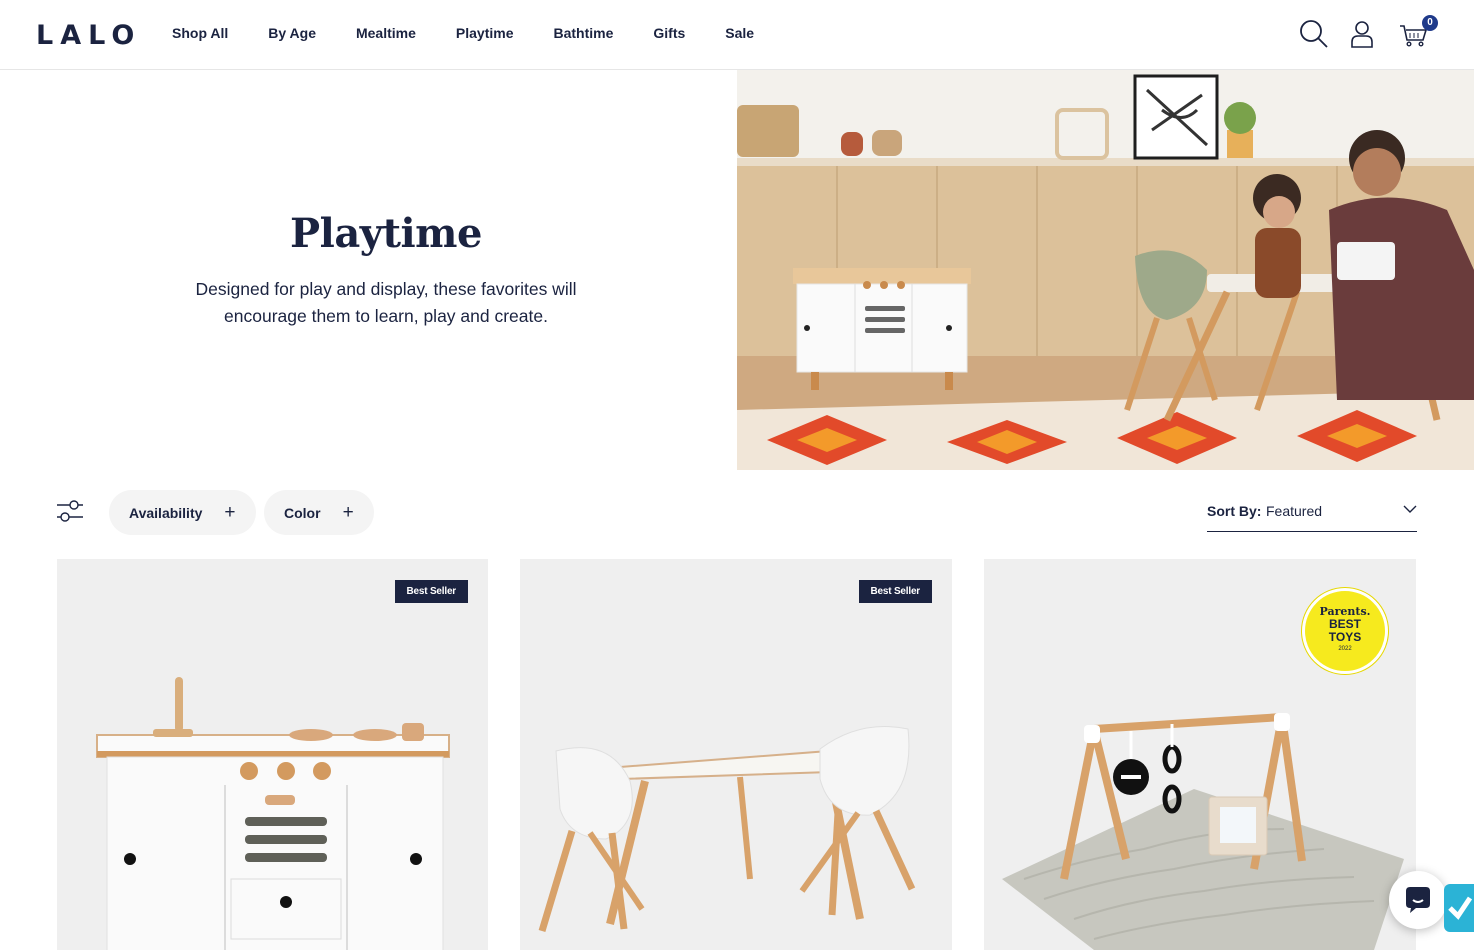 This screenshot has height=950, width=1474. Describe the element at coordinates (669, 33) in the screenshot. I see `nav-gifts: Gifts` at that location.